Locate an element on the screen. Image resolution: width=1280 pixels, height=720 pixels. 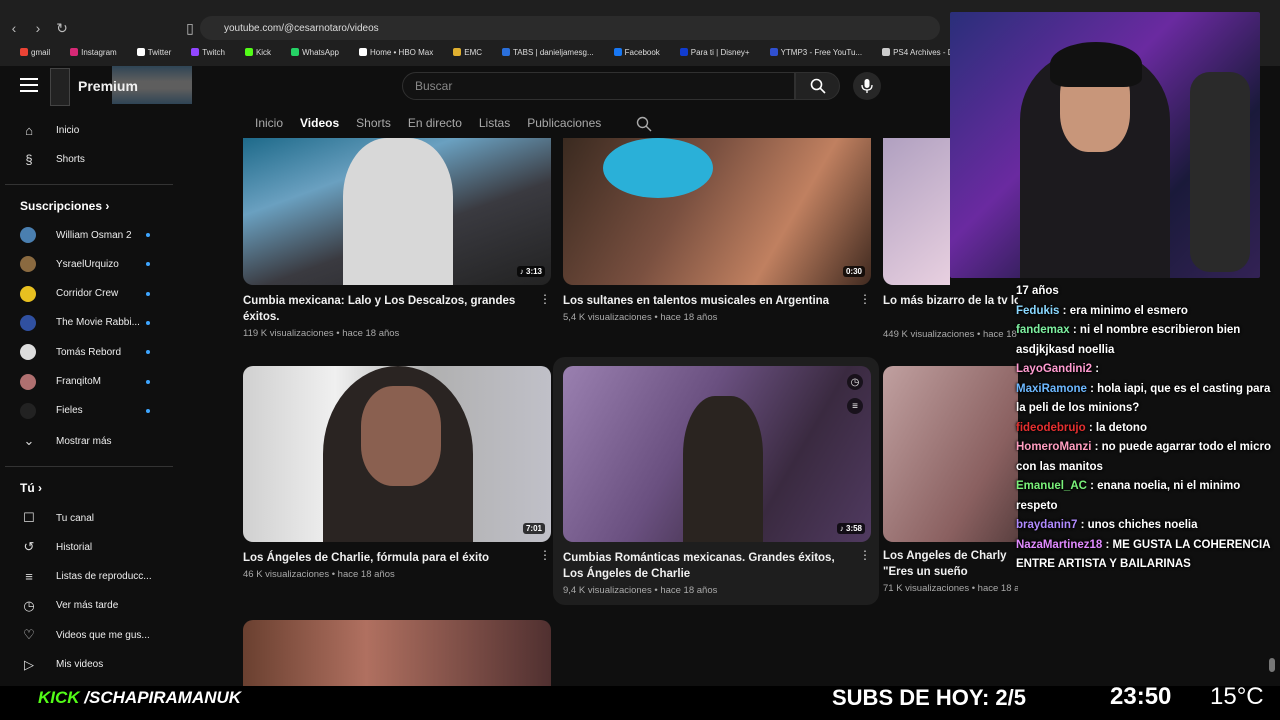
bookmark-label: Twitch is located at coordinates (213, 52).